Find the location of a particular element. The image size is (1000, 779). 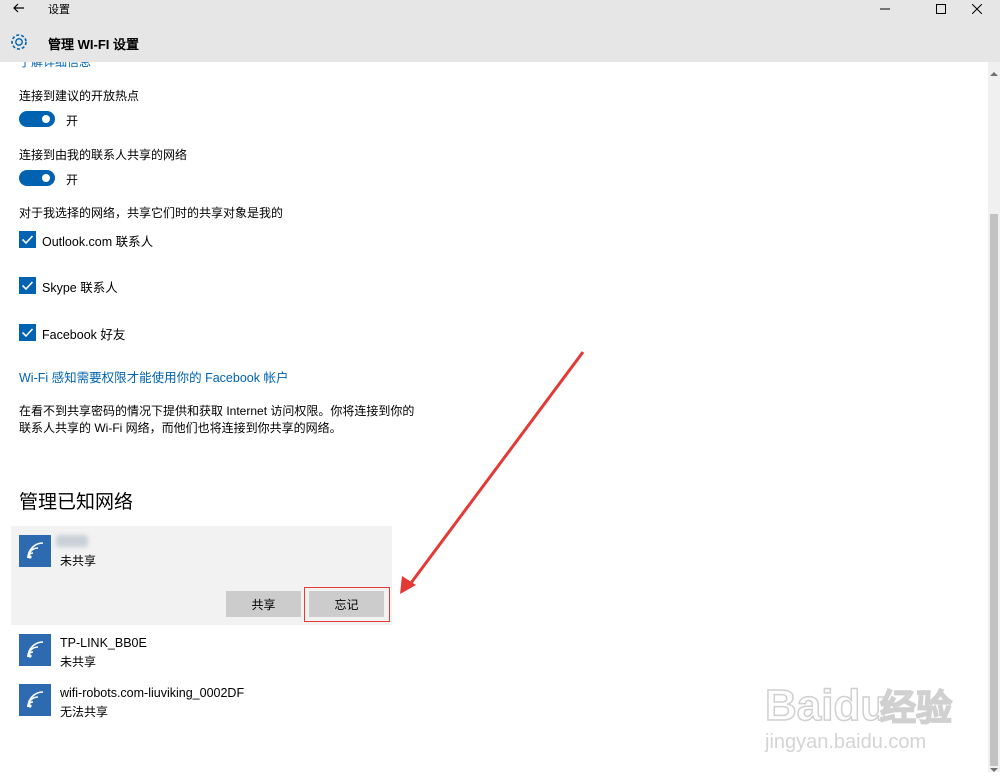

facebook-permission-link: Wi-Fi 感知需要权限才能使用你的 Facebook 帐户 is located at coordinates (153, 376).